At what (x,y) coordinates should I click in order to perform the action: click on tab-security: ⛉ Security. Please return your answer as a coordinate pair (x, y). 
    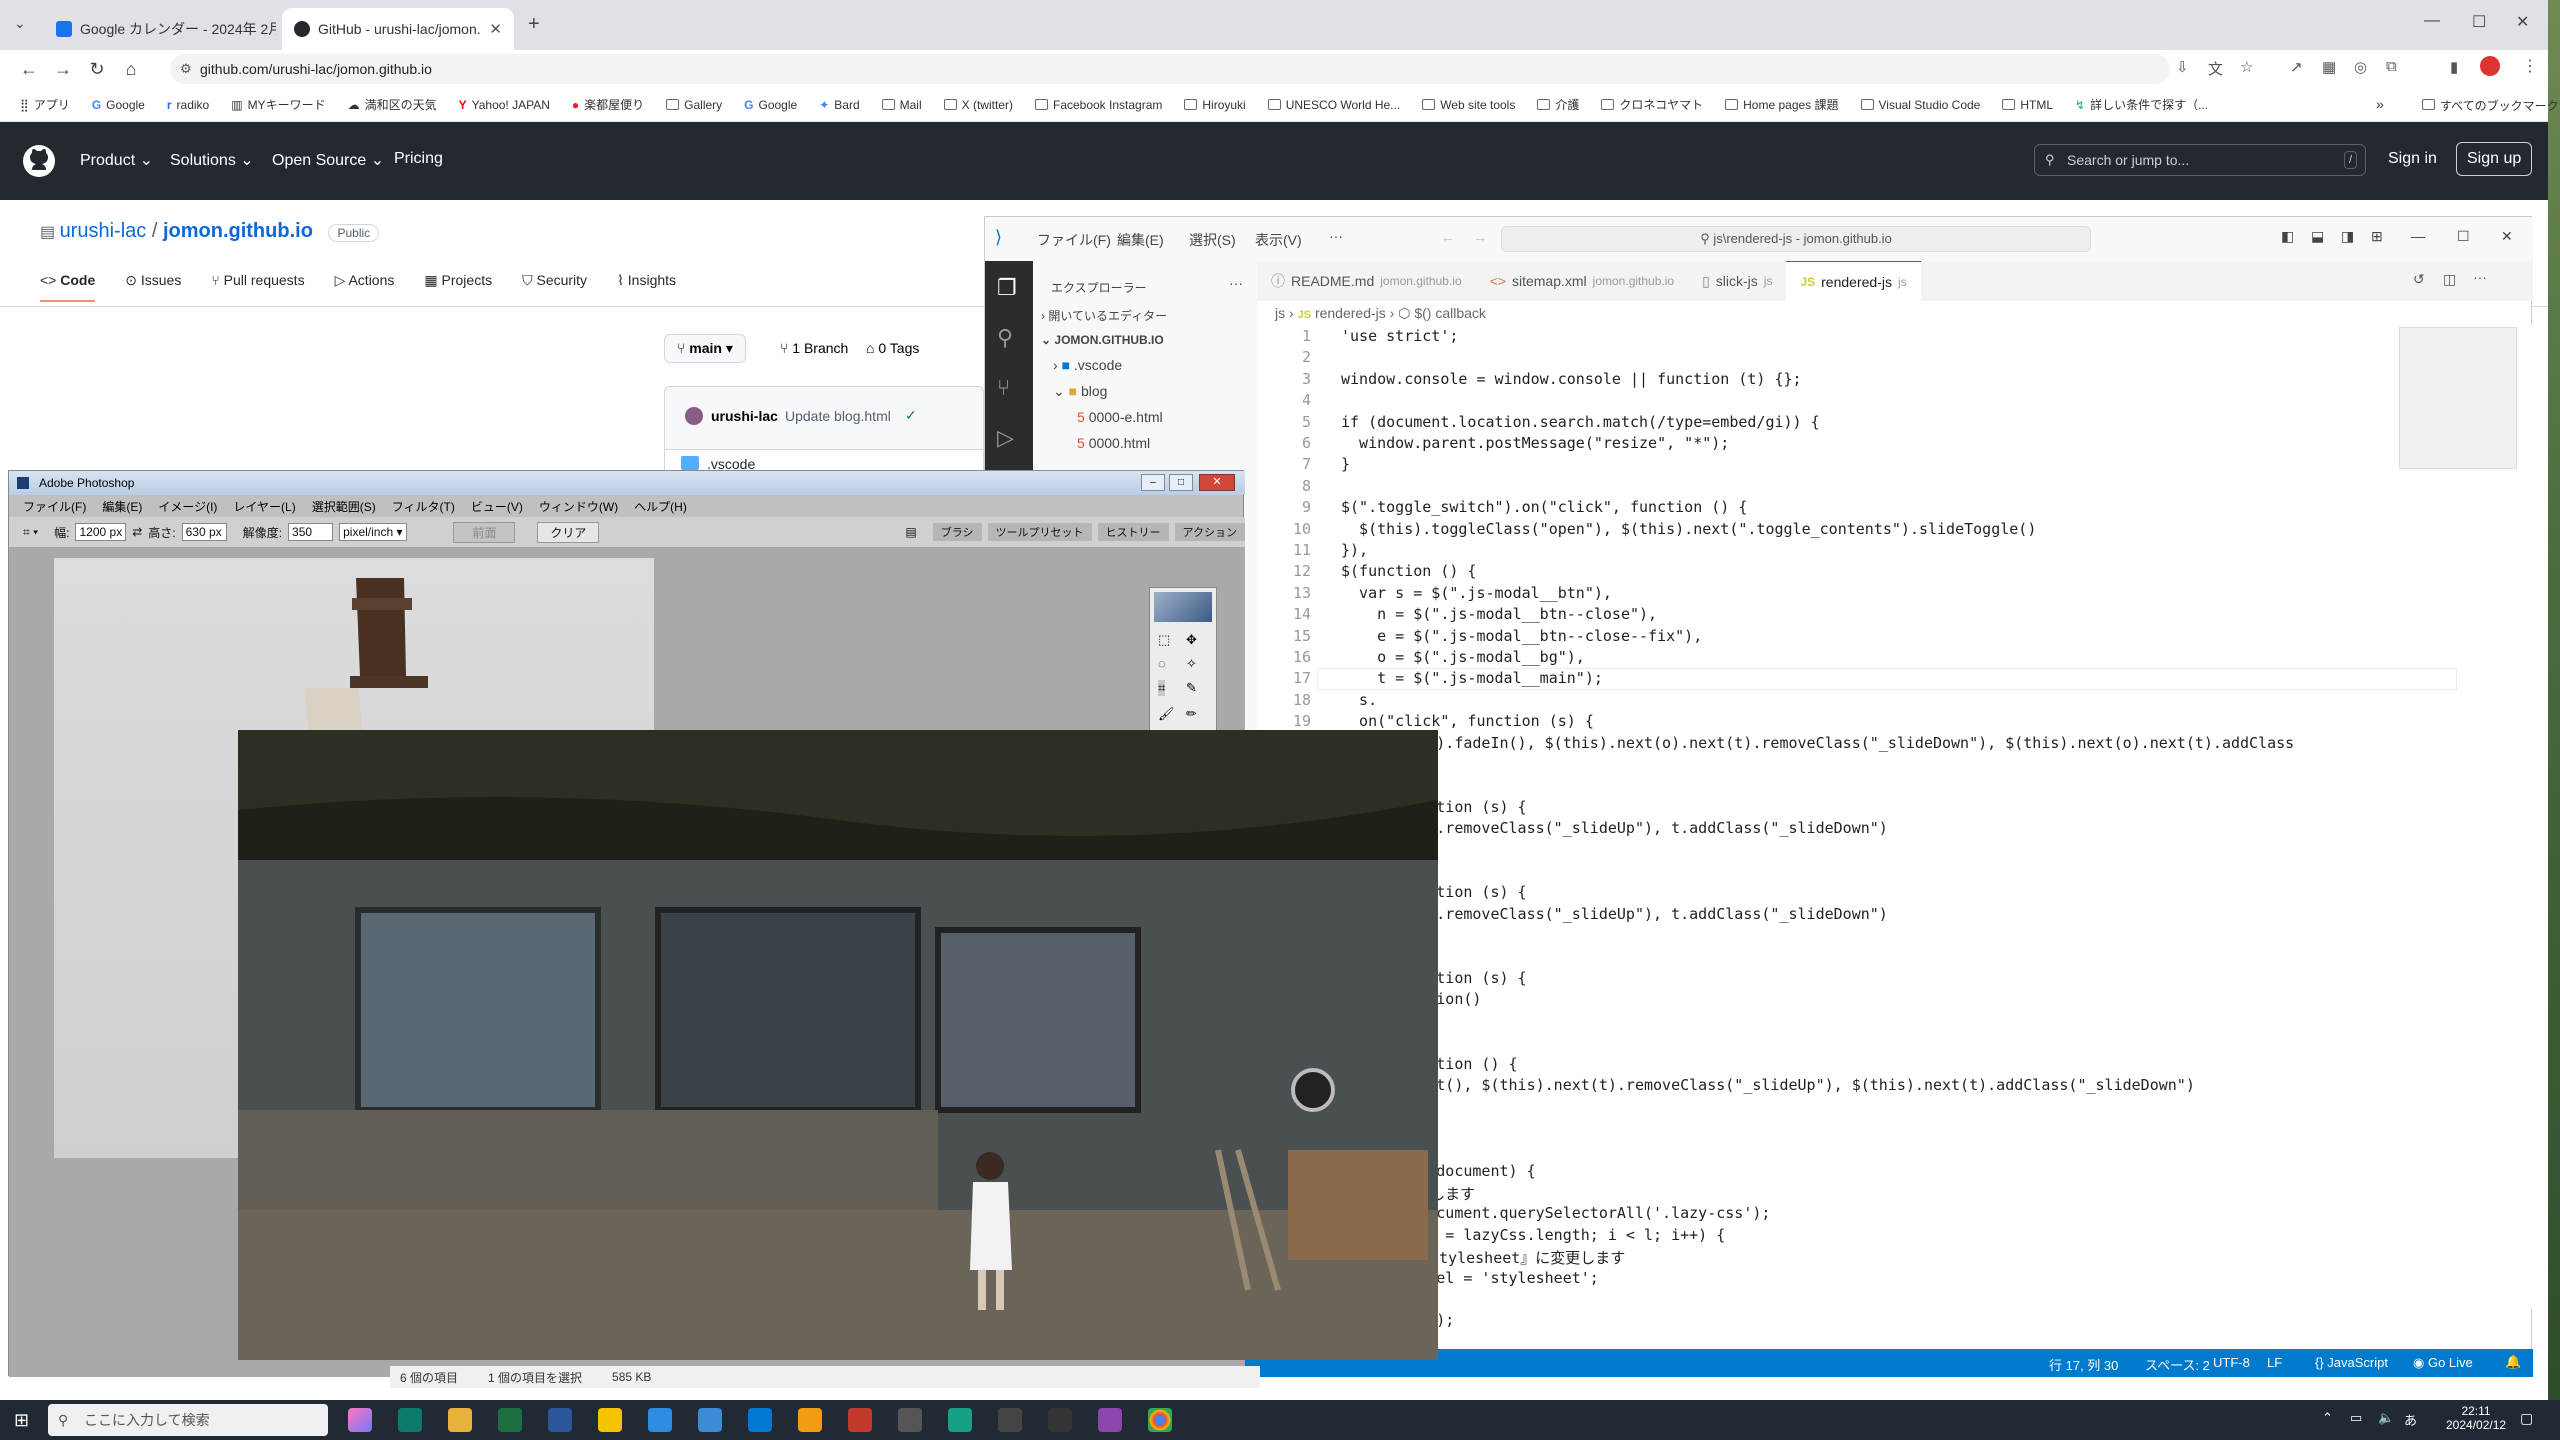
    Looking at the image, I should click on (554, 287).